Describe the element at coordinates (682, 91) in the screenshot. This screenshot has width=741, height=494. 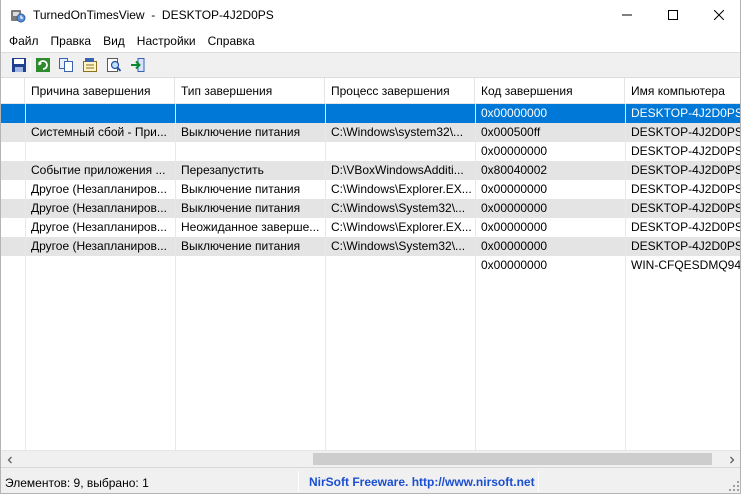
I see `column-header-computer: Имя компьютера` at that location.